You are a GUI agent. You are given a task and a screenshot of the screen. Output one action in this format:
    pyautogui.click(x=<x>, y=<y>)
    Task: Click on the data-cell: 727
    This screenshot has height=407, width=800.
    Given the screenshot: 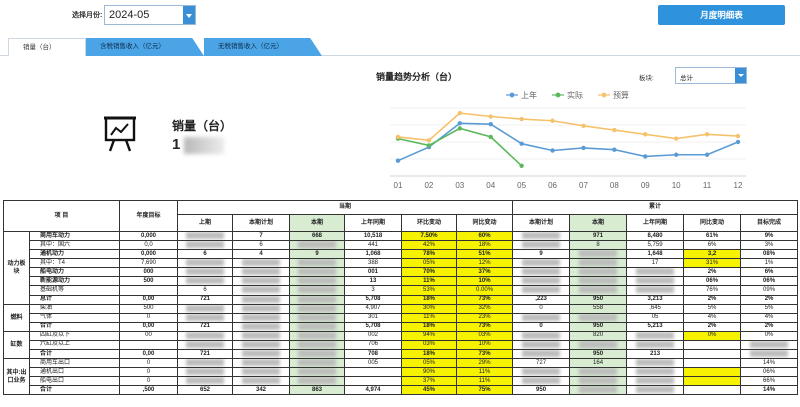 What is the action you would take?
    pyautogui.click(x=541, y=363)
    